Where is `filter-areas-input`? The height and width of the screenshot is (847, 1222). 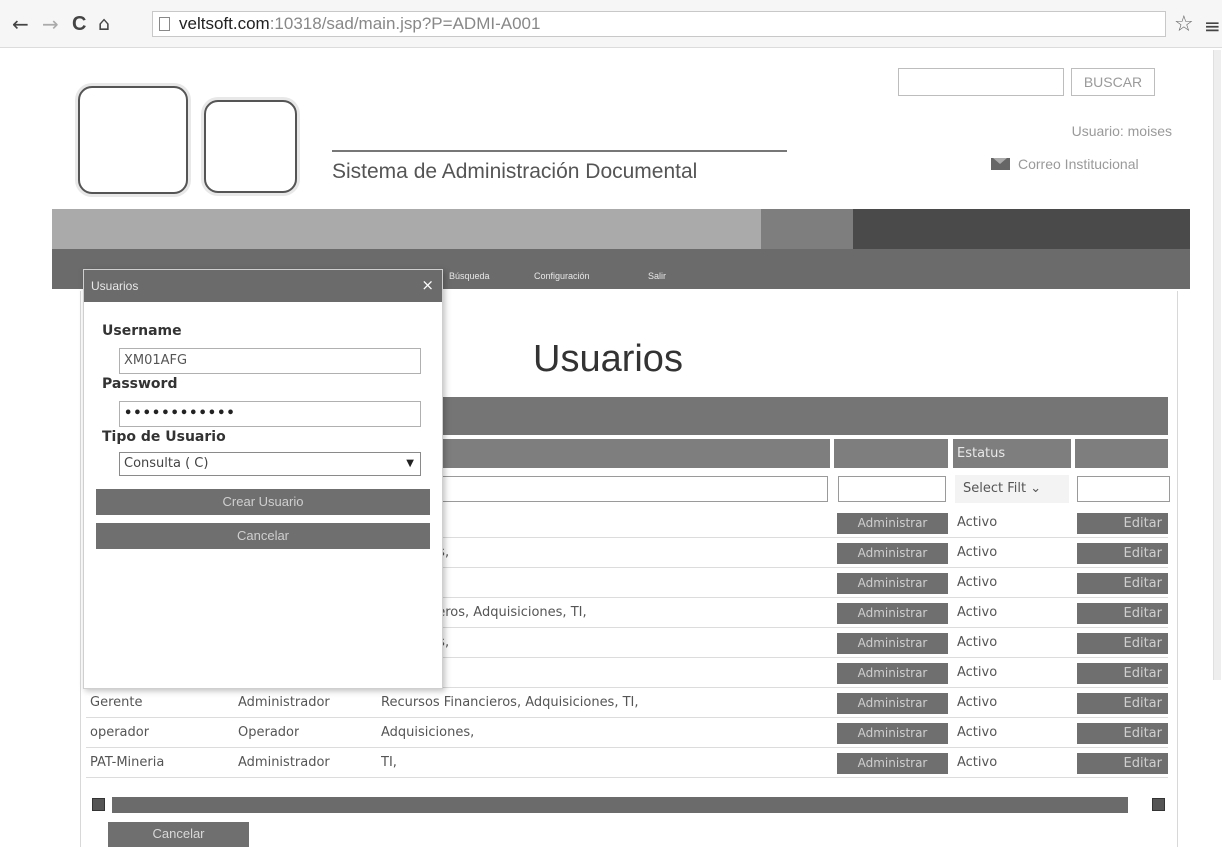 filter-areas-input is located at coordinates (604, 489).